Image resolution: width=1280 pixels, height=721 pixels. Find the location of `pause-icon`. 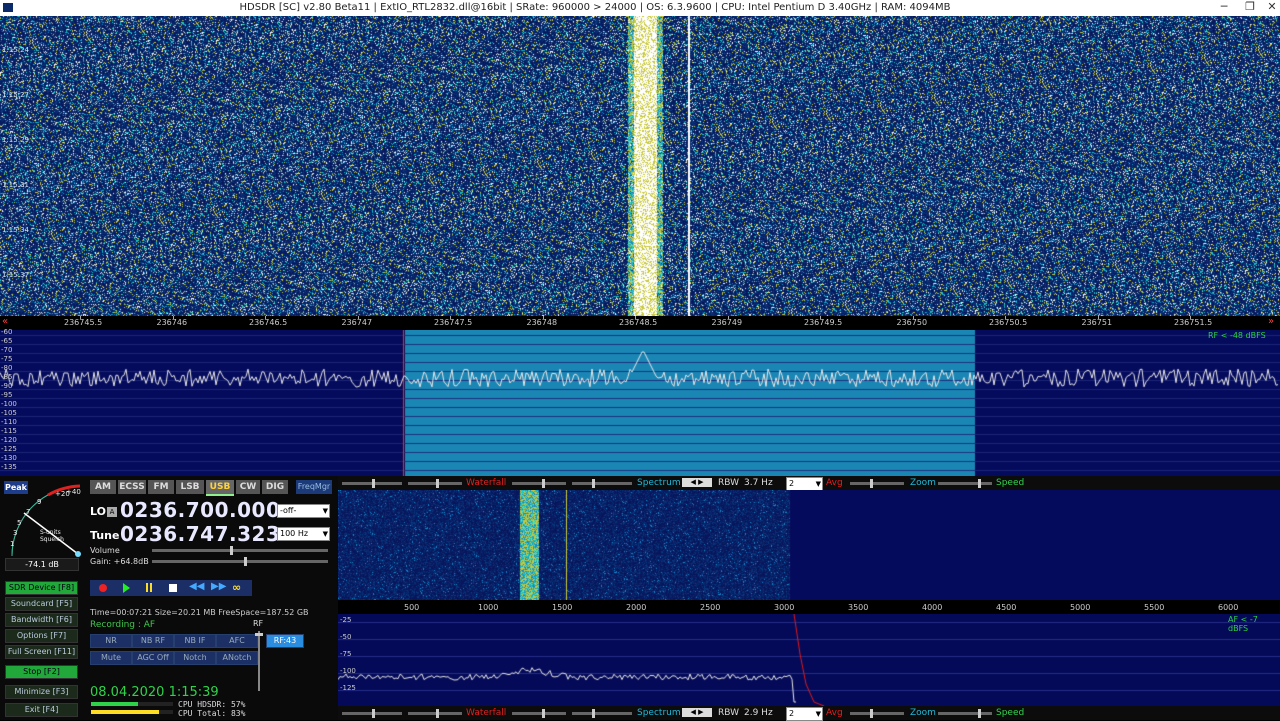

pause-icon is located at coordinates (147, 587).